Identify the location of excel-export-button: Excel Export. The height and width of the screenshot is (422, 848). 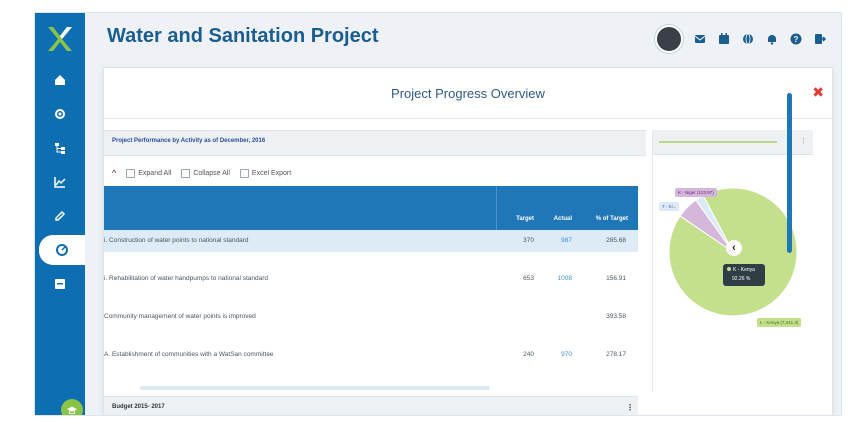
(265, 173).